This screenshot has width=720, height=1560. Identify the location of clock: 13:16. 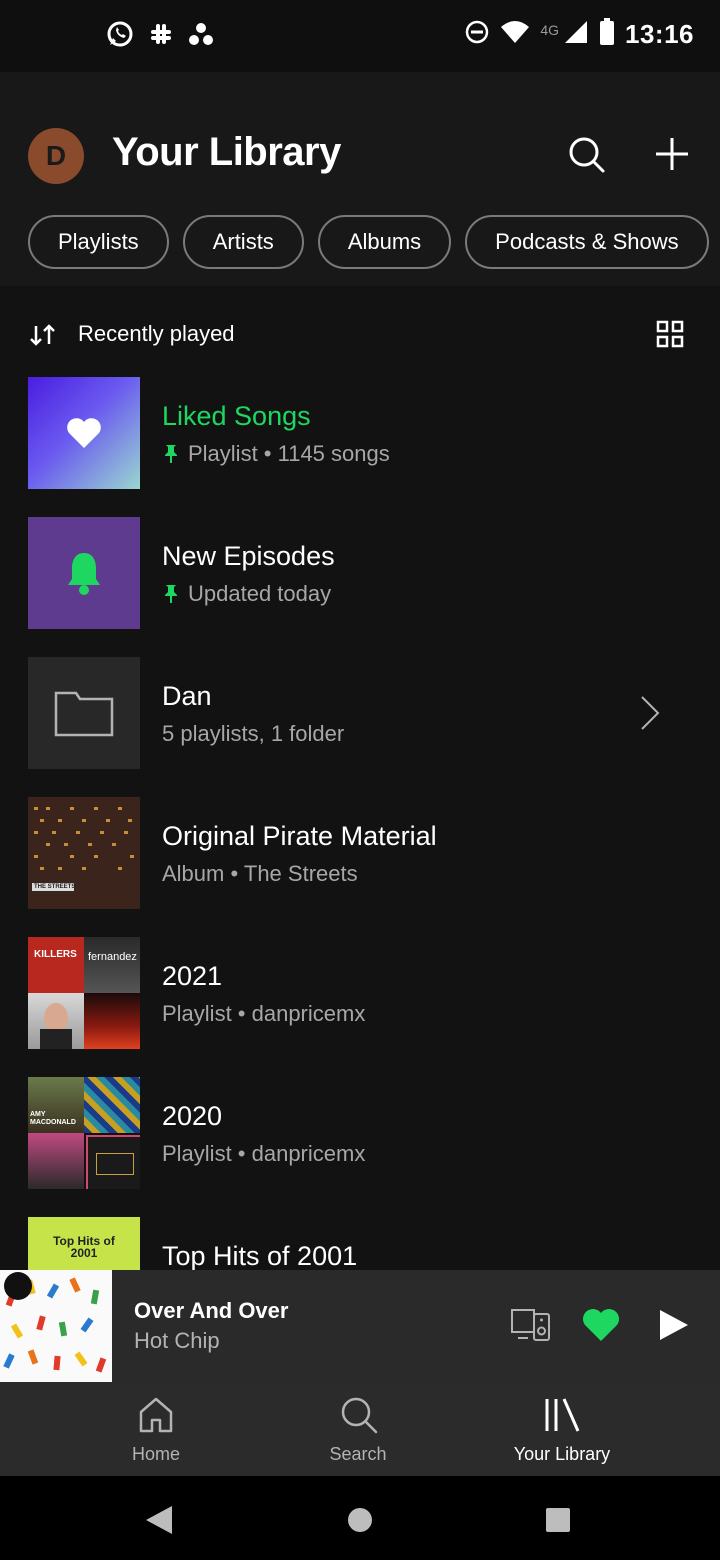
(659, 34).